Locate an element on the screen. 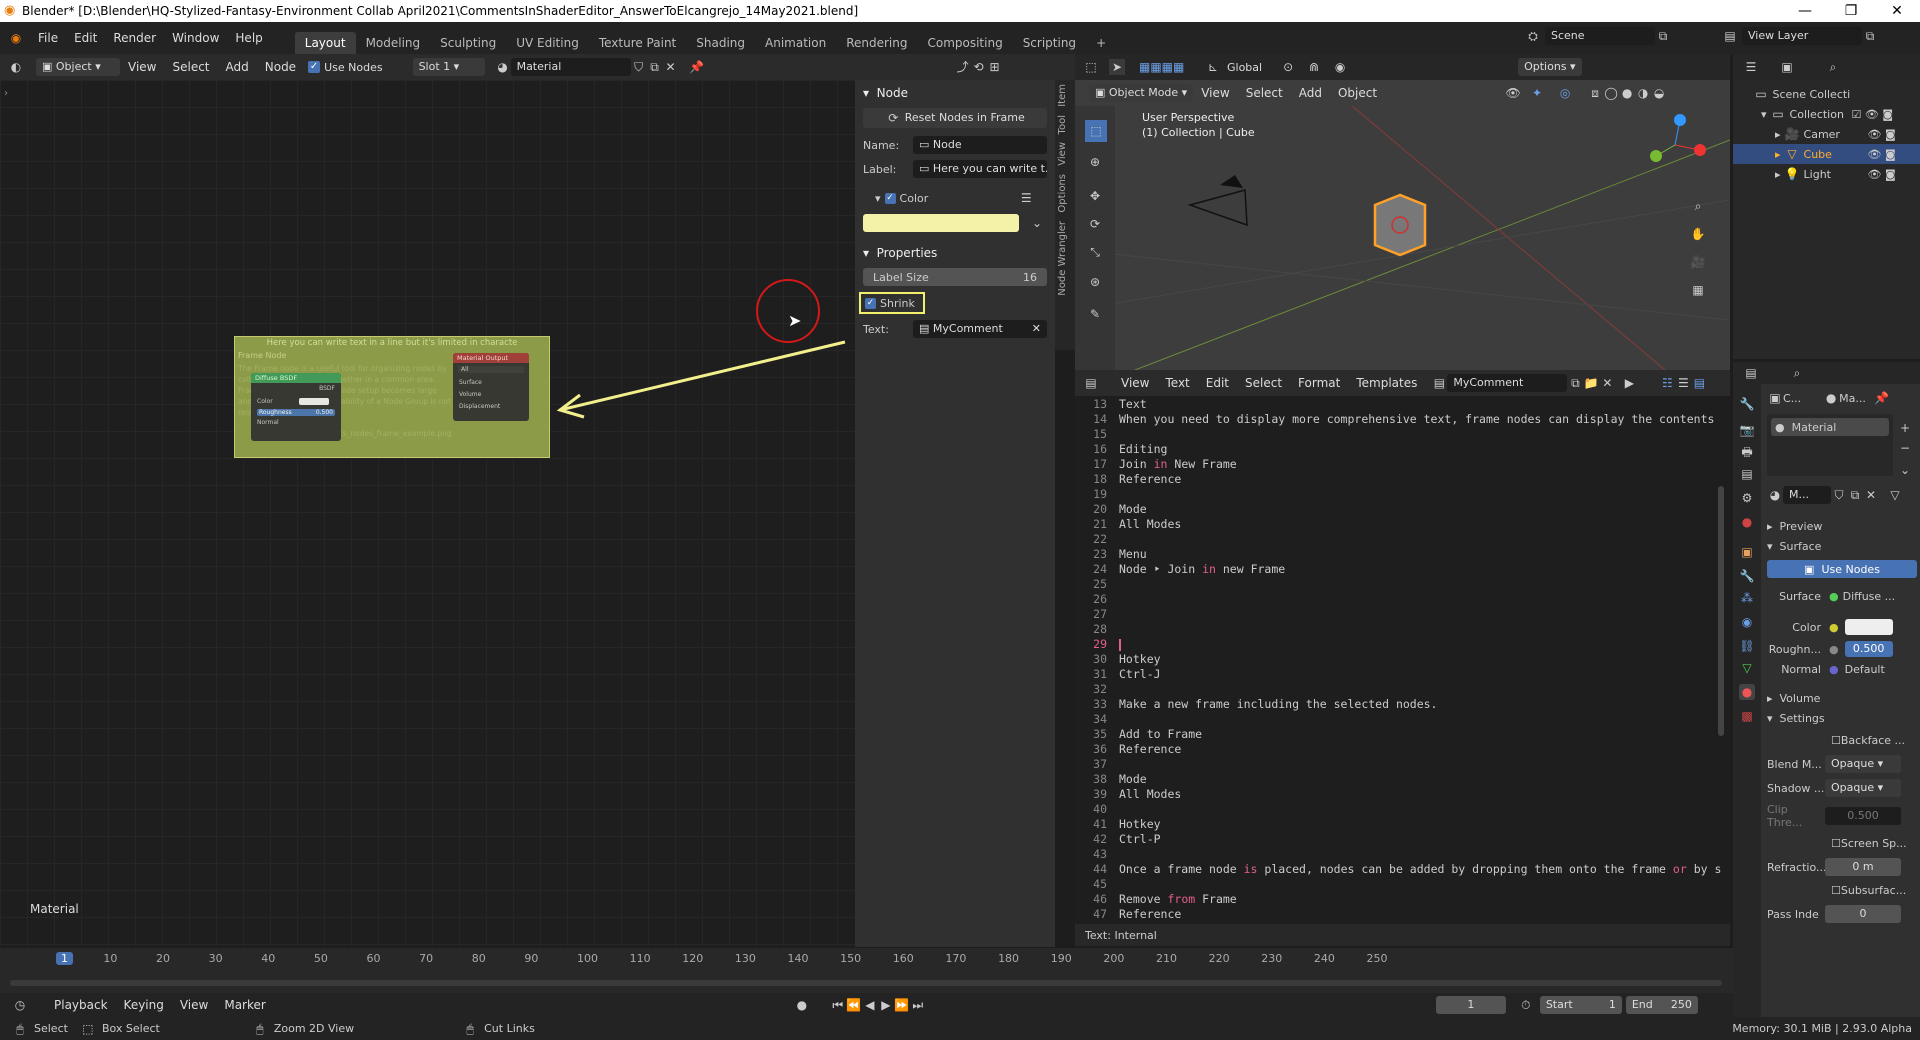 The width and height of the screenshot is (1920, 1040). blender-menu-icon: ◉ is located at coordinates (16, 38).